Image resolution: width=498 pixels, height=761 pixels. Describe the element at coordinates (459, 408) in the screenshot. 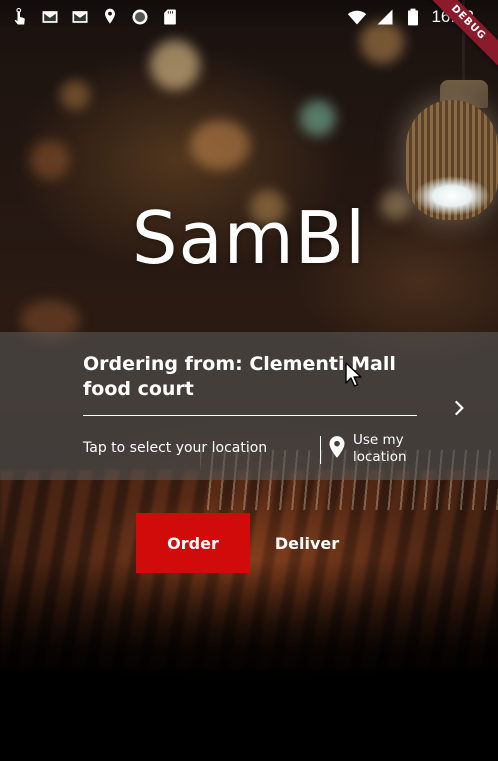

I see `chevron-right-icon` at that location.